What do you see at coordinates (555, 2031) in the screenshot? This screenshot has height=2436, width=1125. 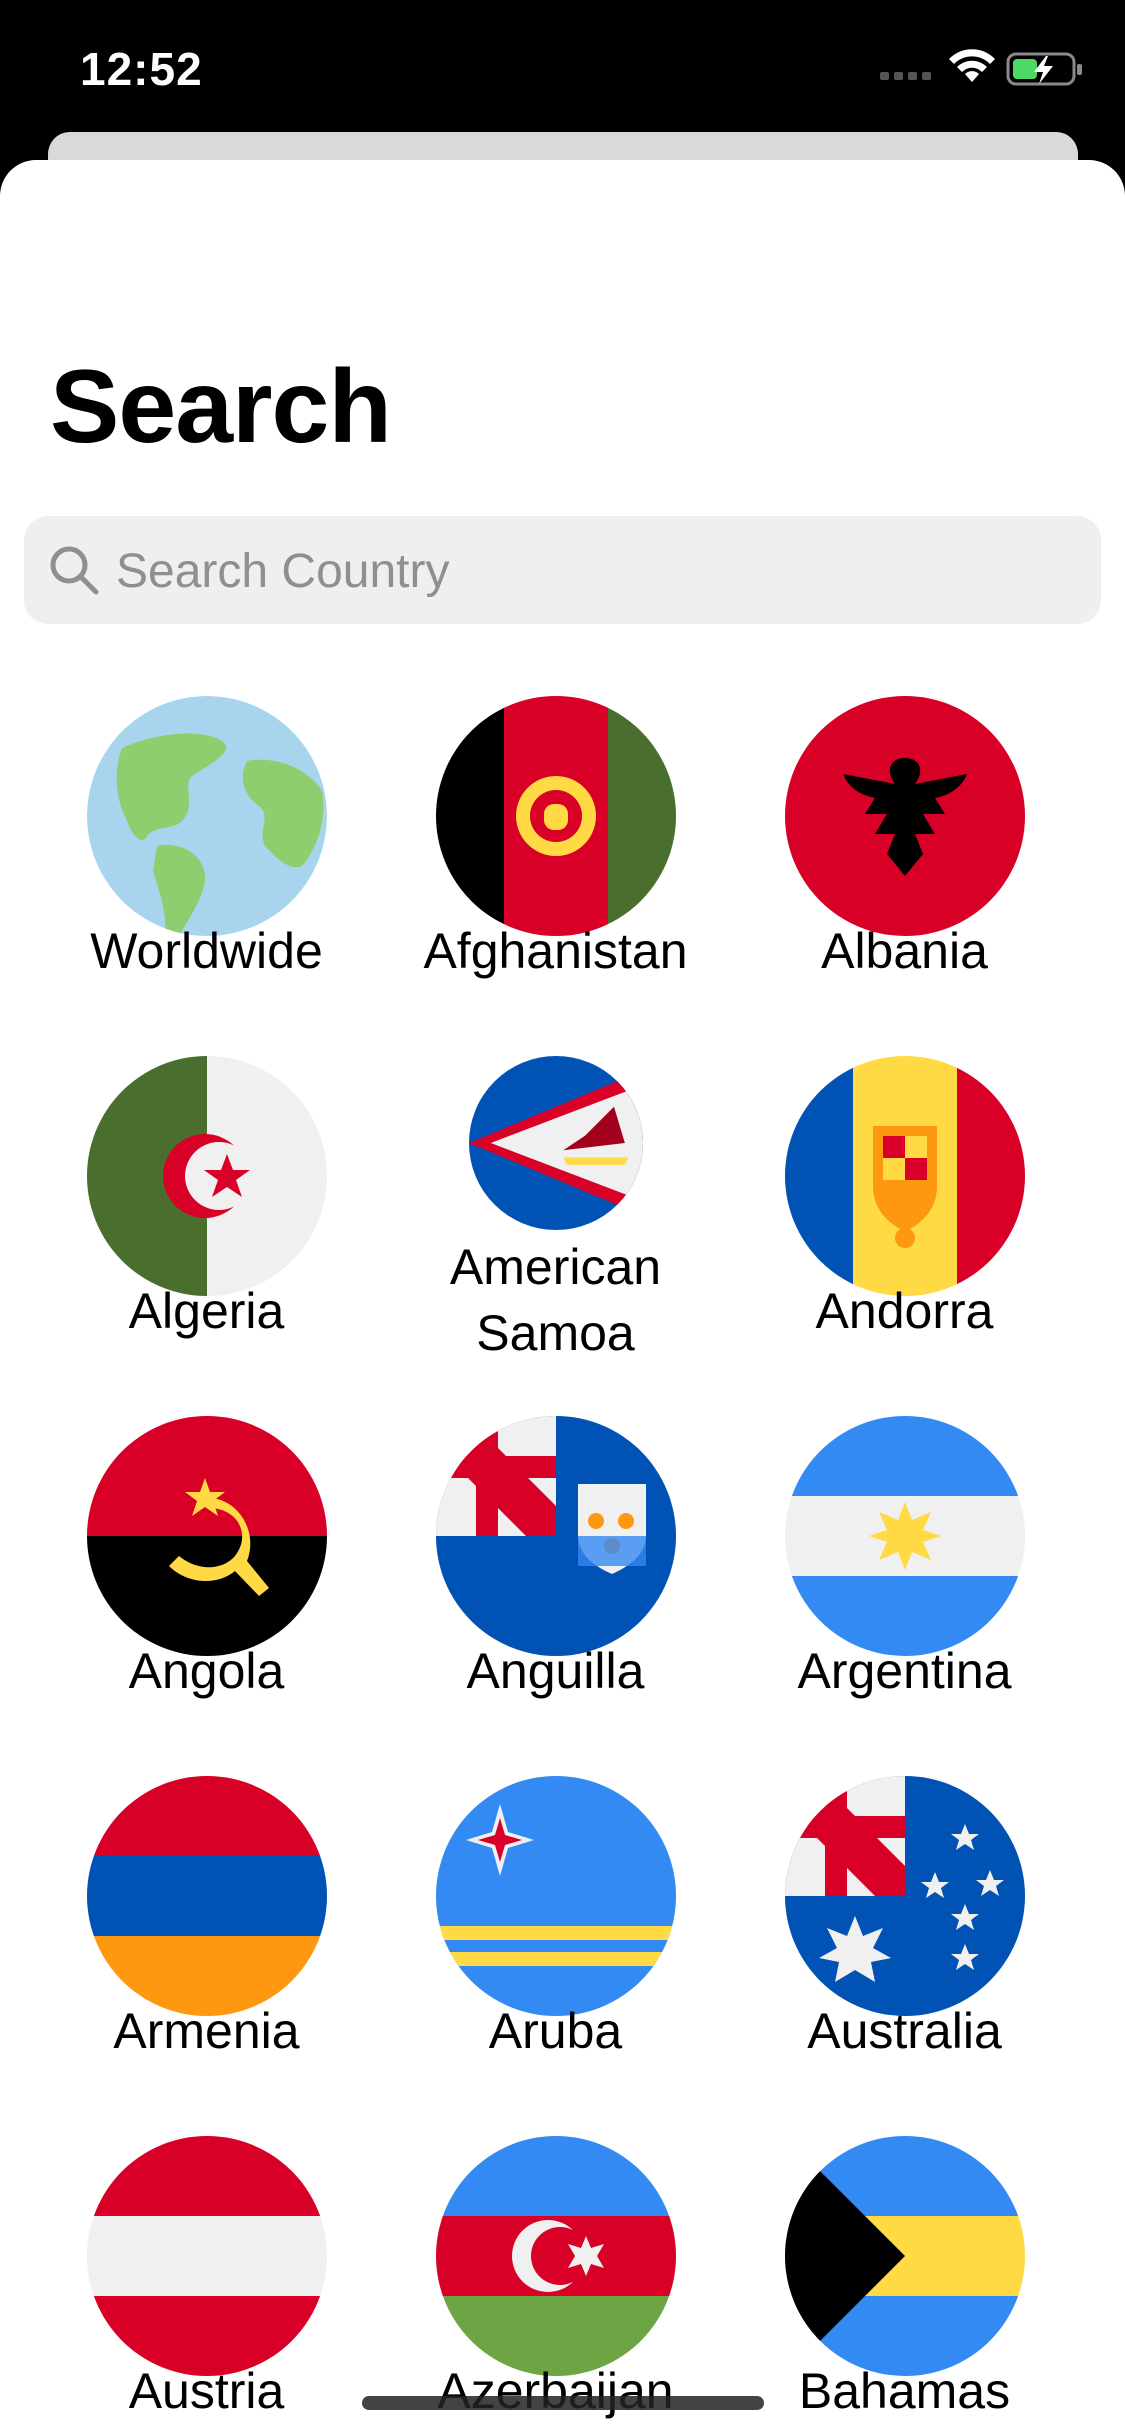 I see `country-name: Aruba` at bounding box center [555, 2031].